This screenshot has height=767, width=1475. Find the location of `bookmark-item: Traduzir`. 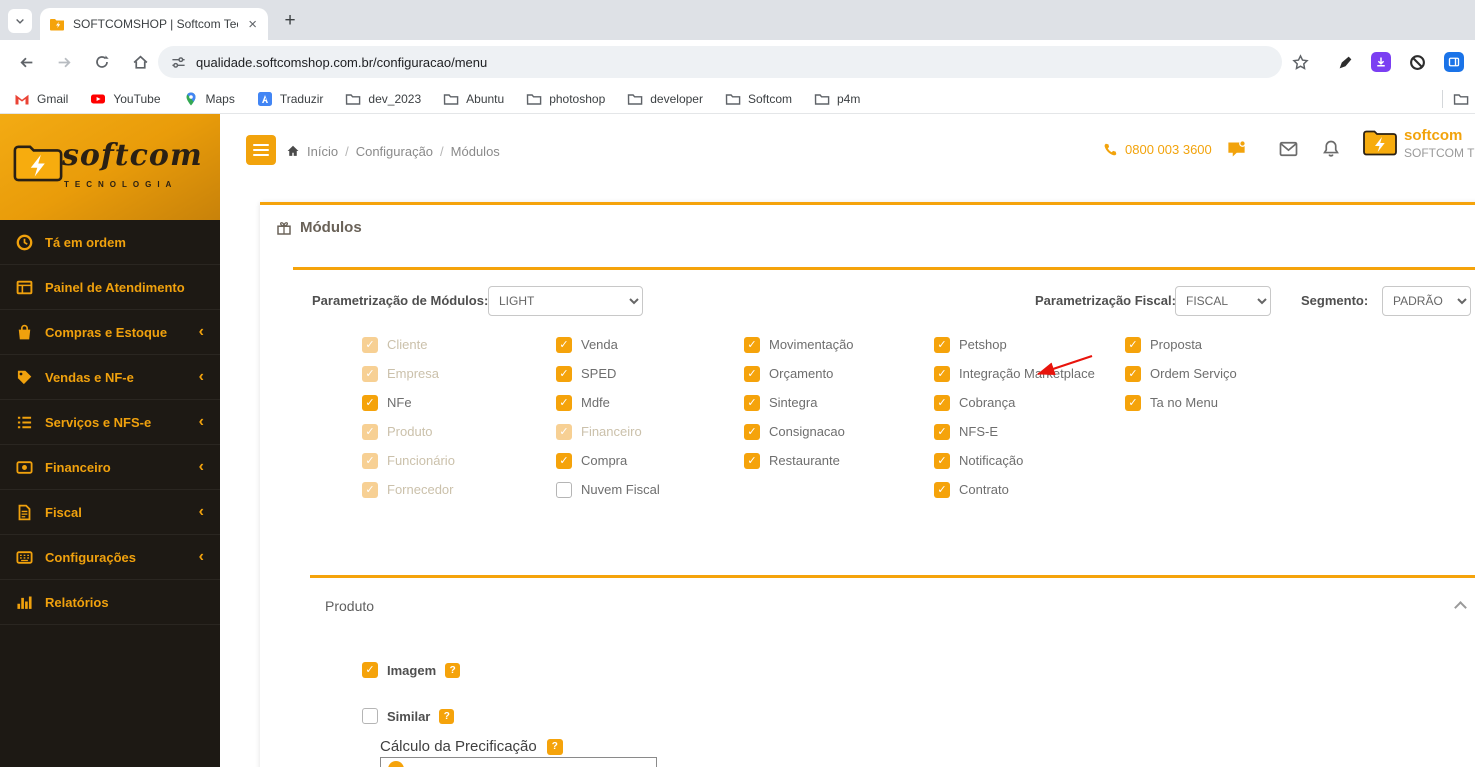

bookmark-item: Traduzir is located at coordinates (290, 99).